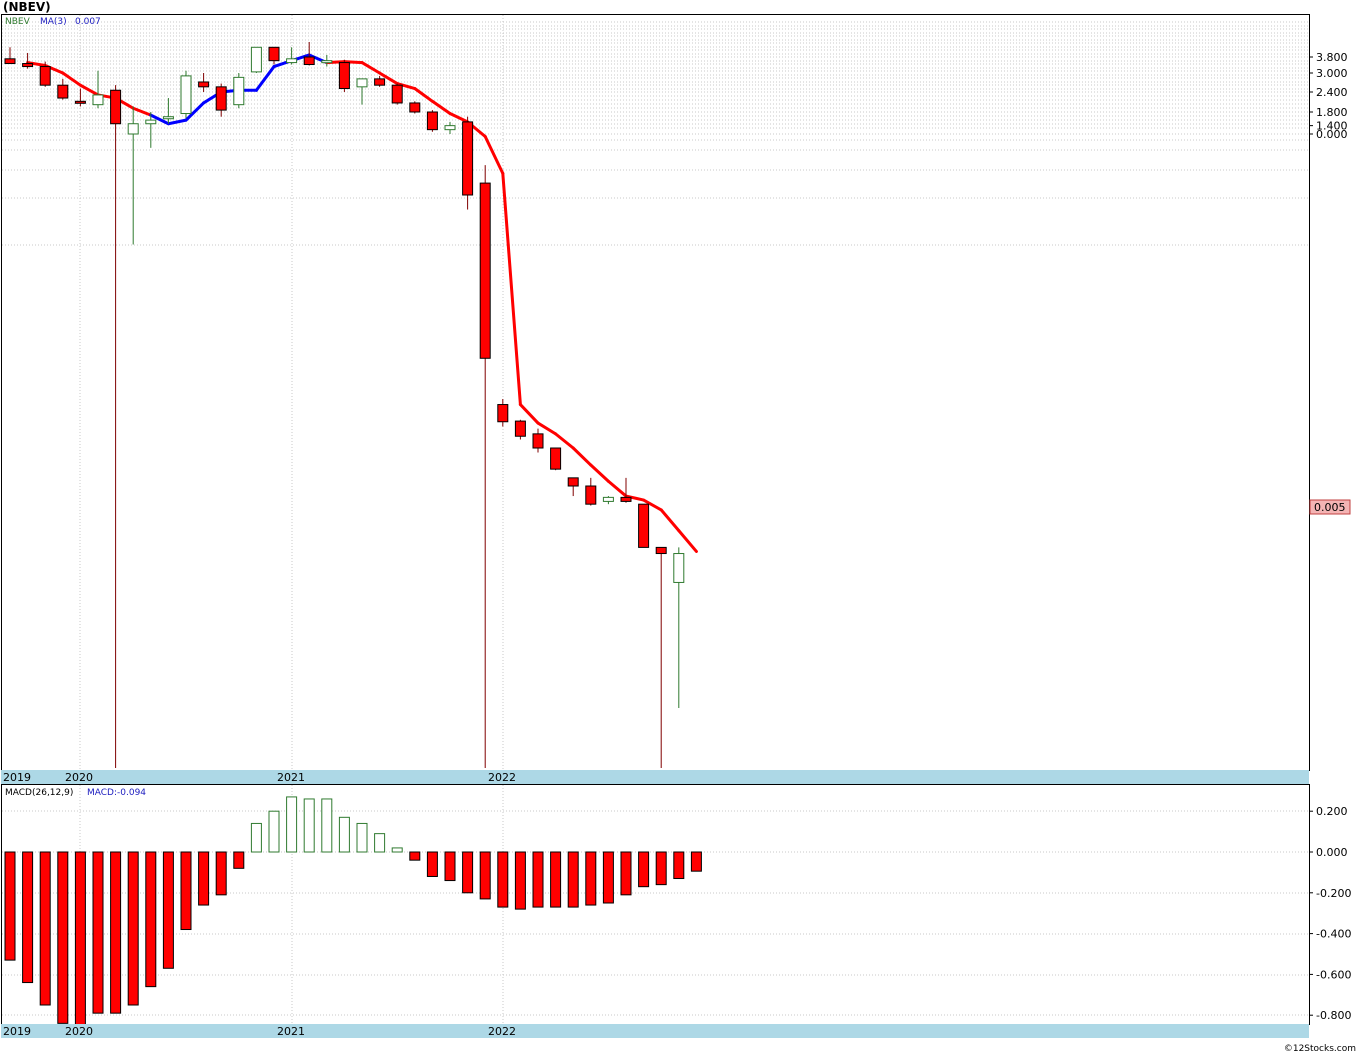  What do you see at coordinates (53, 22) in the screenshot?
I see `legend-ma-label: MA(3)` at bounding box center [53, 22].